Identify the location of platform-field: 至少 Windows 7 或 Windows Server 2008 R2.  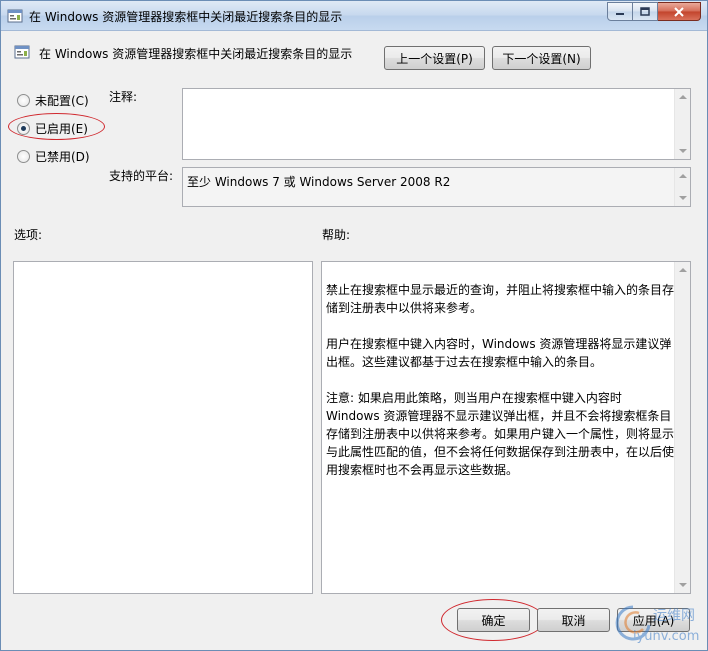
(436, 187).